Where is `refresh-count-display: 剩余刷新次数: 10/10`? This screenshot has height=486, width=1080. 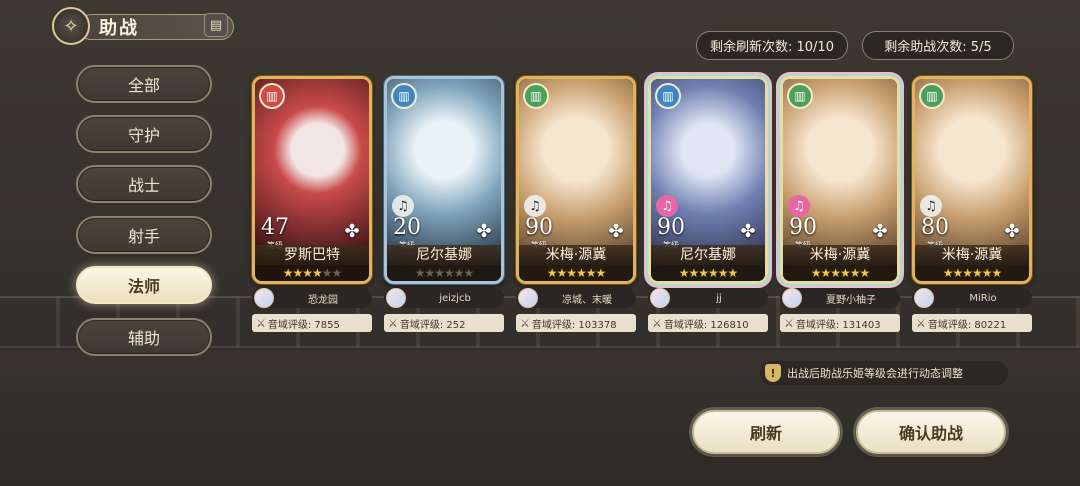 refresh-count-display: 剩余刷新次数: 10/10 is located at coordinates (772, 45).